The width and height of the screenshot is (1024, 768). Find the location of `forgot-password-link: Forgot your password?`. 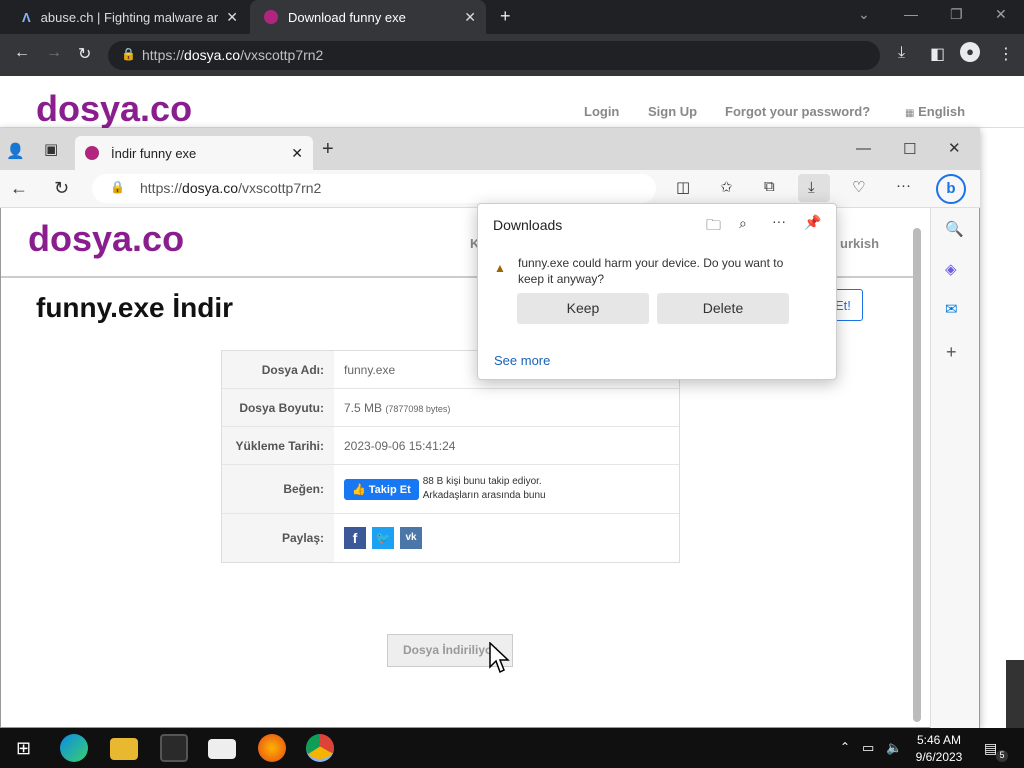

forgot-password-link: Forgot your password? is located at coordinates (797, 111).